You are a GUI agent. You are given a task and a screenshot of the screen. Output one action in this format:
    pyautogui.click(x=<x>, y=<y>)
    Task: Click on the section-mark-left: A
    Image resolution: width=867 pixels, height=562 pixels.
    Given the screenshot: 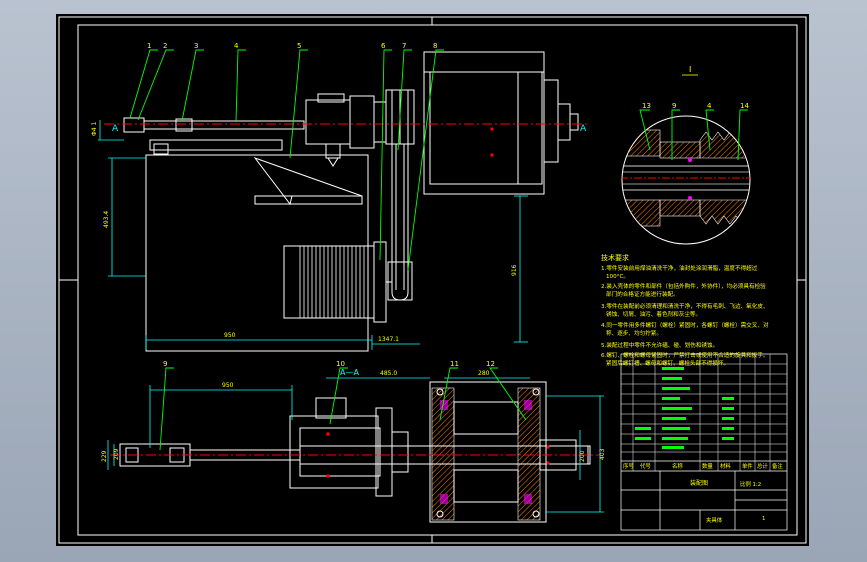 What is the action you would take?
    pyautogui.click(x=115, y=129)
    